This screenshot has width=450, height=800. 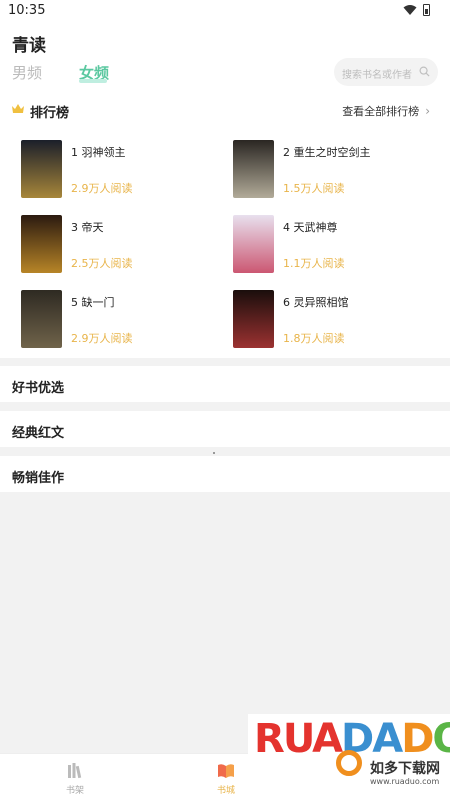 I want to click on section-quality-picks: 好书优选, so click(x=225, y=384).